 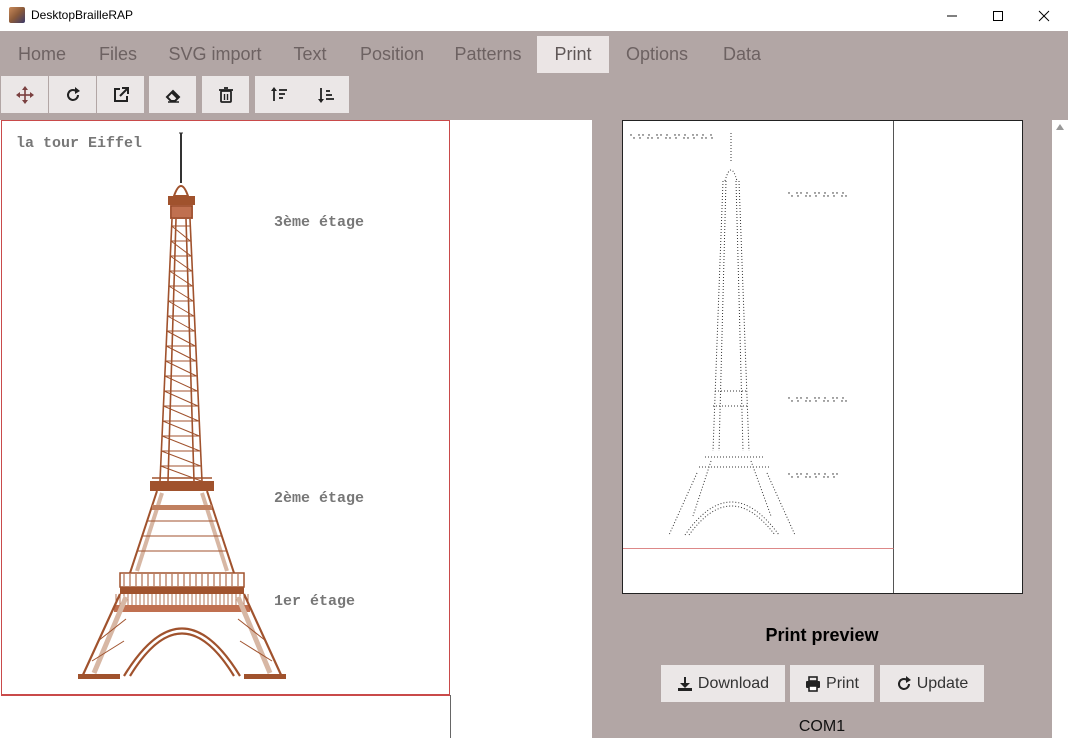 What do you see at coordinates (738, 334) in the screenshot?
I see `braille-preview-image` at bounding box center [738, 334].